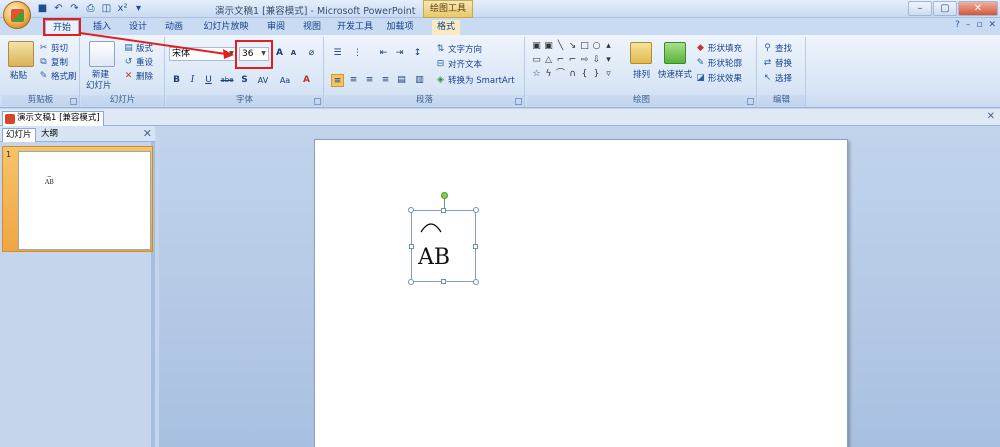 The image size is (1000, 447). Describe the element at coordinates (369, 80) in the screenshot. I see `align-right-icon: ≡` at that location.